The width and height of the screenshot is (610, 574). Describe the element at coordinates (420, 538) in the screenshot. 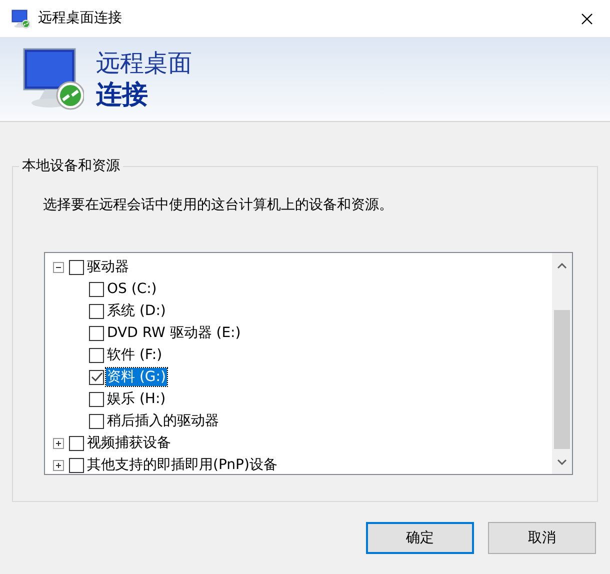

I see `dialog-button: 确定` at that location.